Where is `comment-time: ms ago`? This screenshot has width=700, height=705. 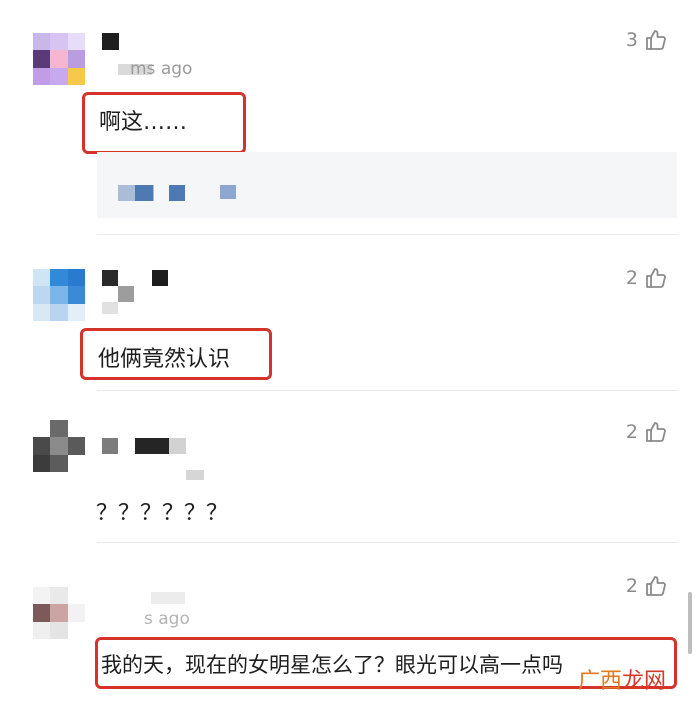 comment-time: ms ago is located at coordinates (161, 69).